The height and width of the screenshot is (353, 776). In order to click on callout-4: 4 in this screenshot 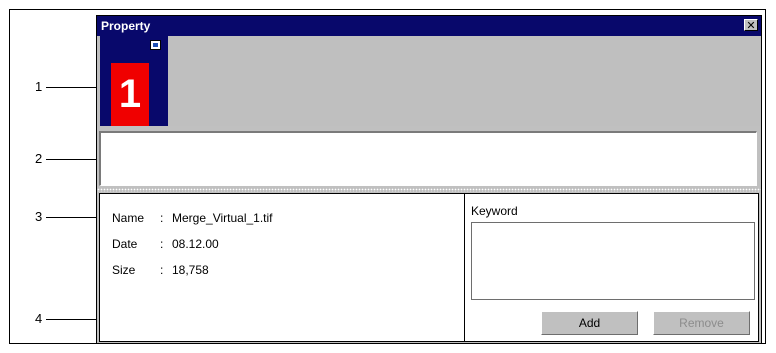, I will do `click(39, 318)`.